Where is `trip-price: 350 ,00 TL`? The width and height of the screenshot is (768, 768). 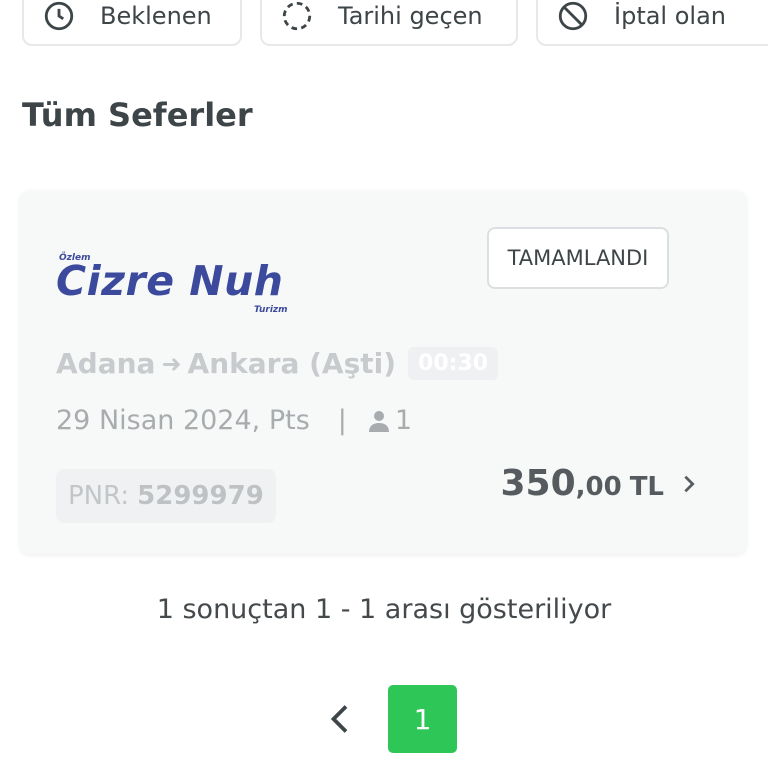 trip-price: 350 ,00 TL is located at coordinates (600, 483).